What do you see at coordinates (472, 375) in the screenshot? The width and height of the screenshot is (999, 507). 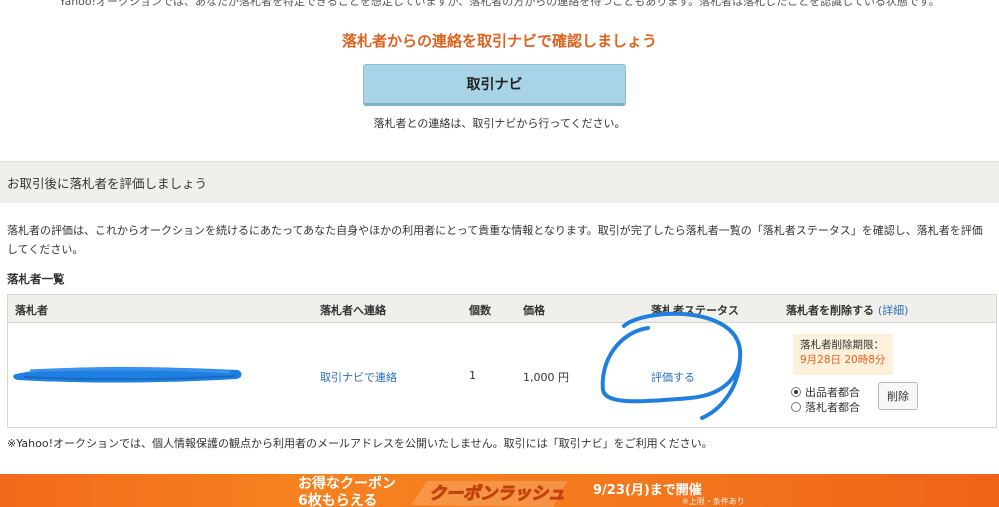 I see `quantity-value: 1` at bounding box center [472, 375].